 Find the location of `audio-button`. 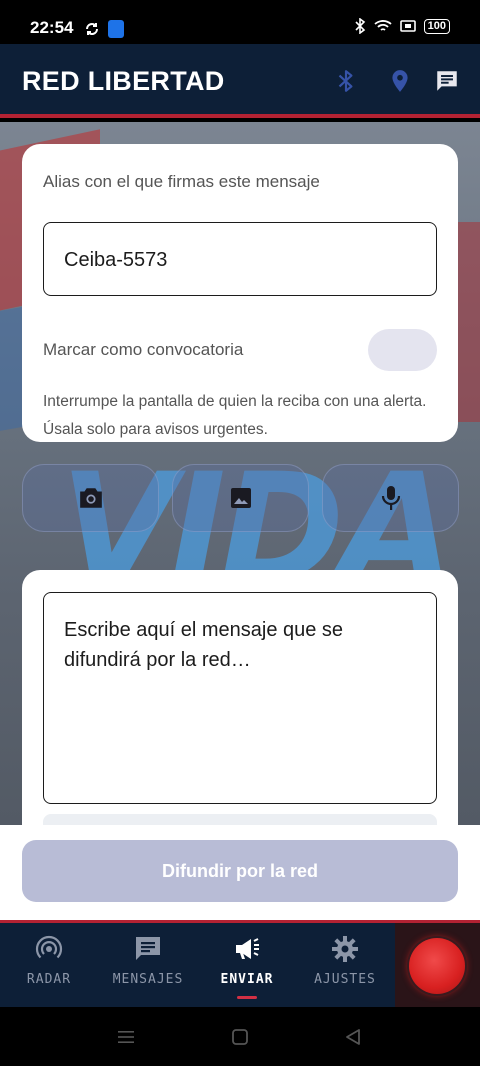

audio-button is located at coordinates (390, 498).